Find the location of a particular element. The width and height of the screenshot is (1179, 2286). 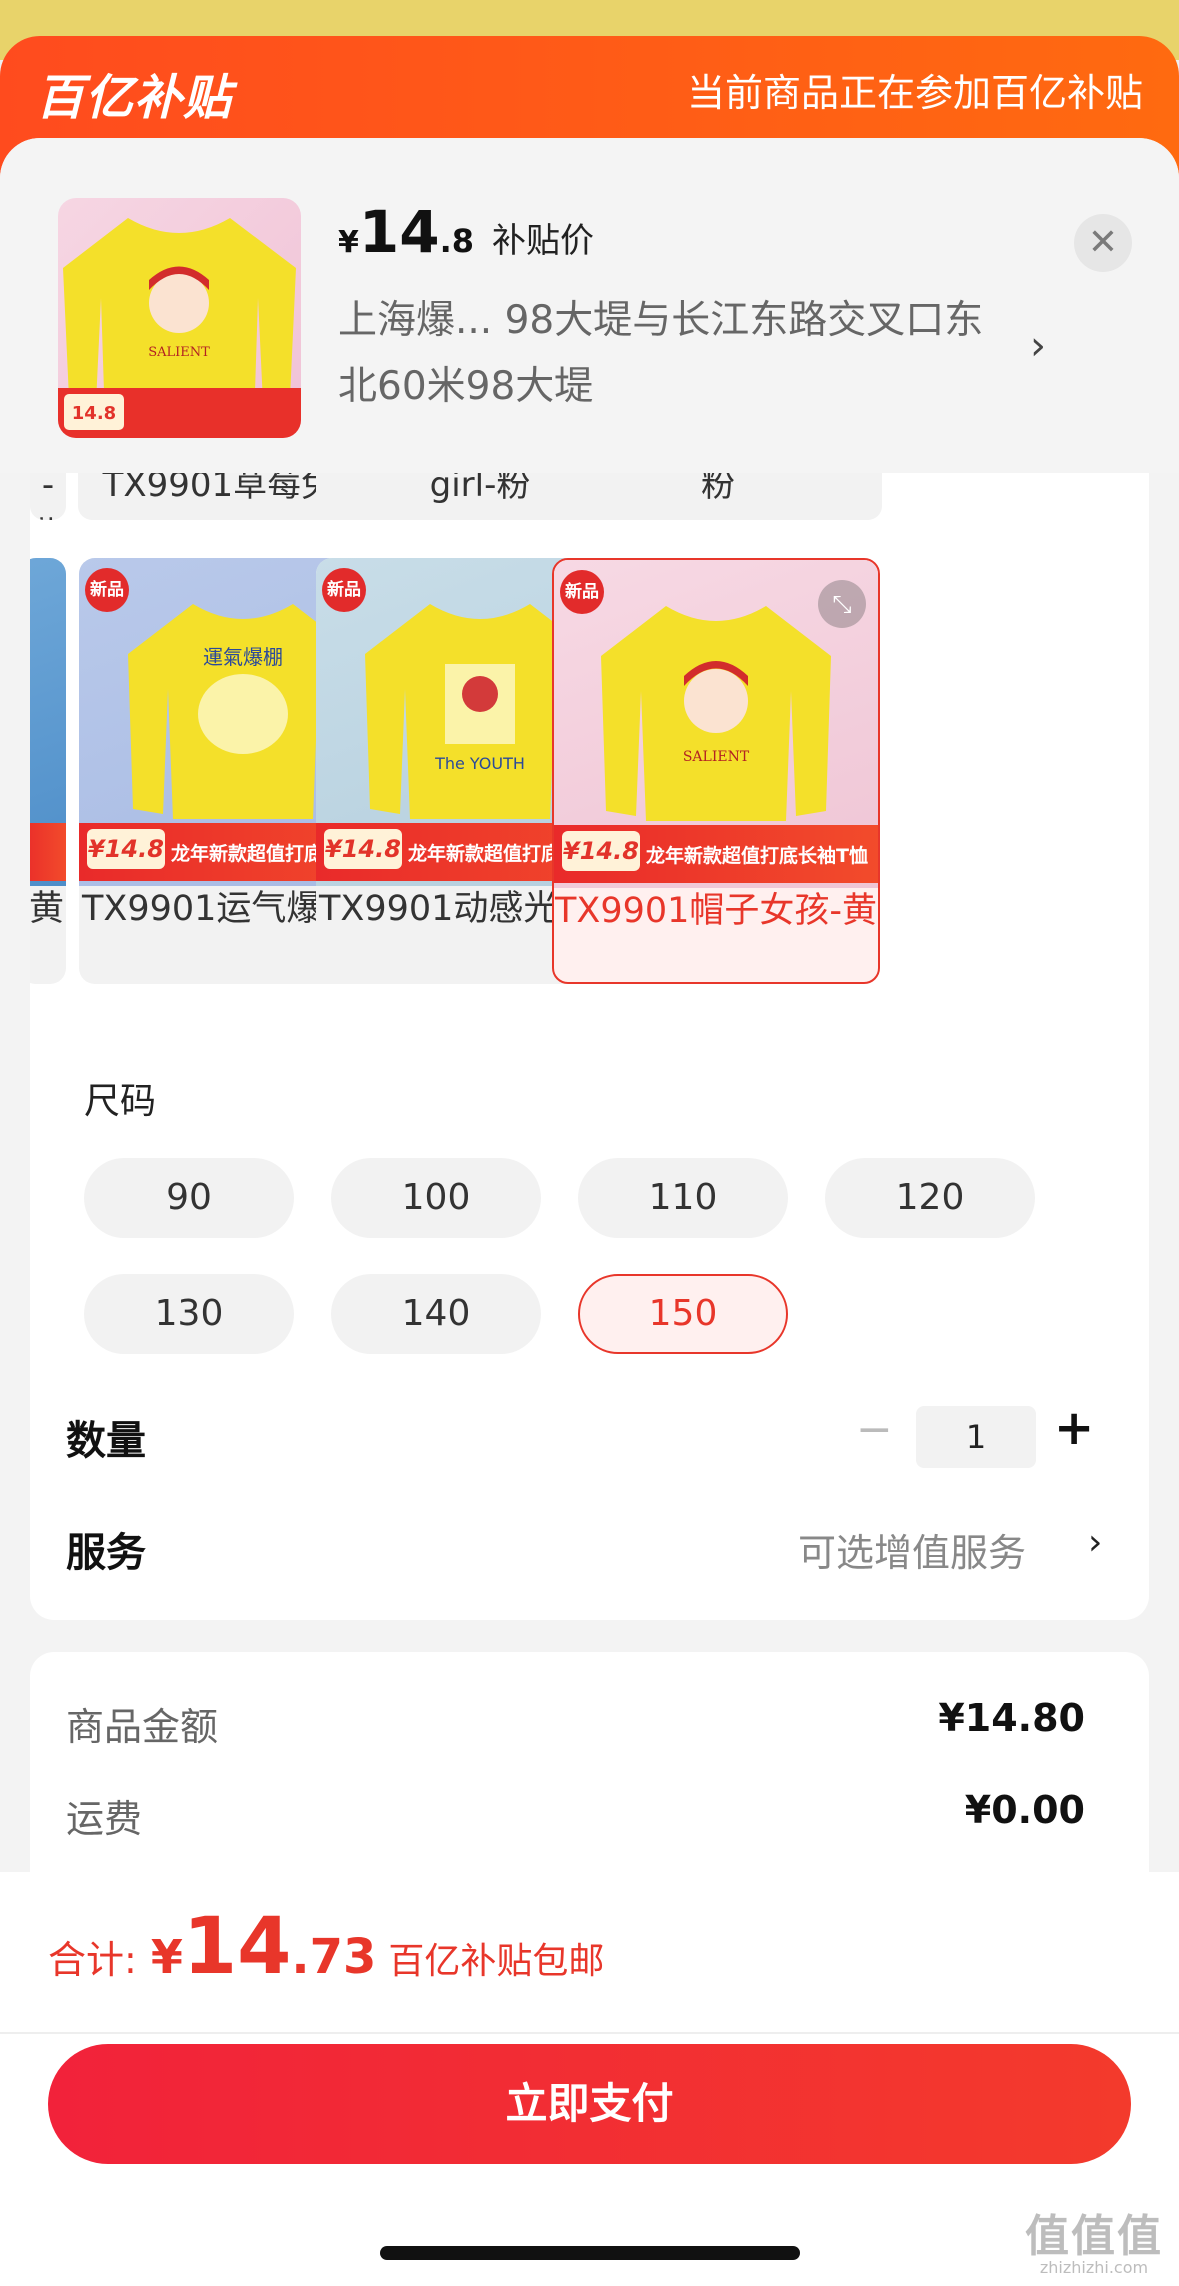

svg-text: 運氣爆棚 is located at coordinates (243, 657).